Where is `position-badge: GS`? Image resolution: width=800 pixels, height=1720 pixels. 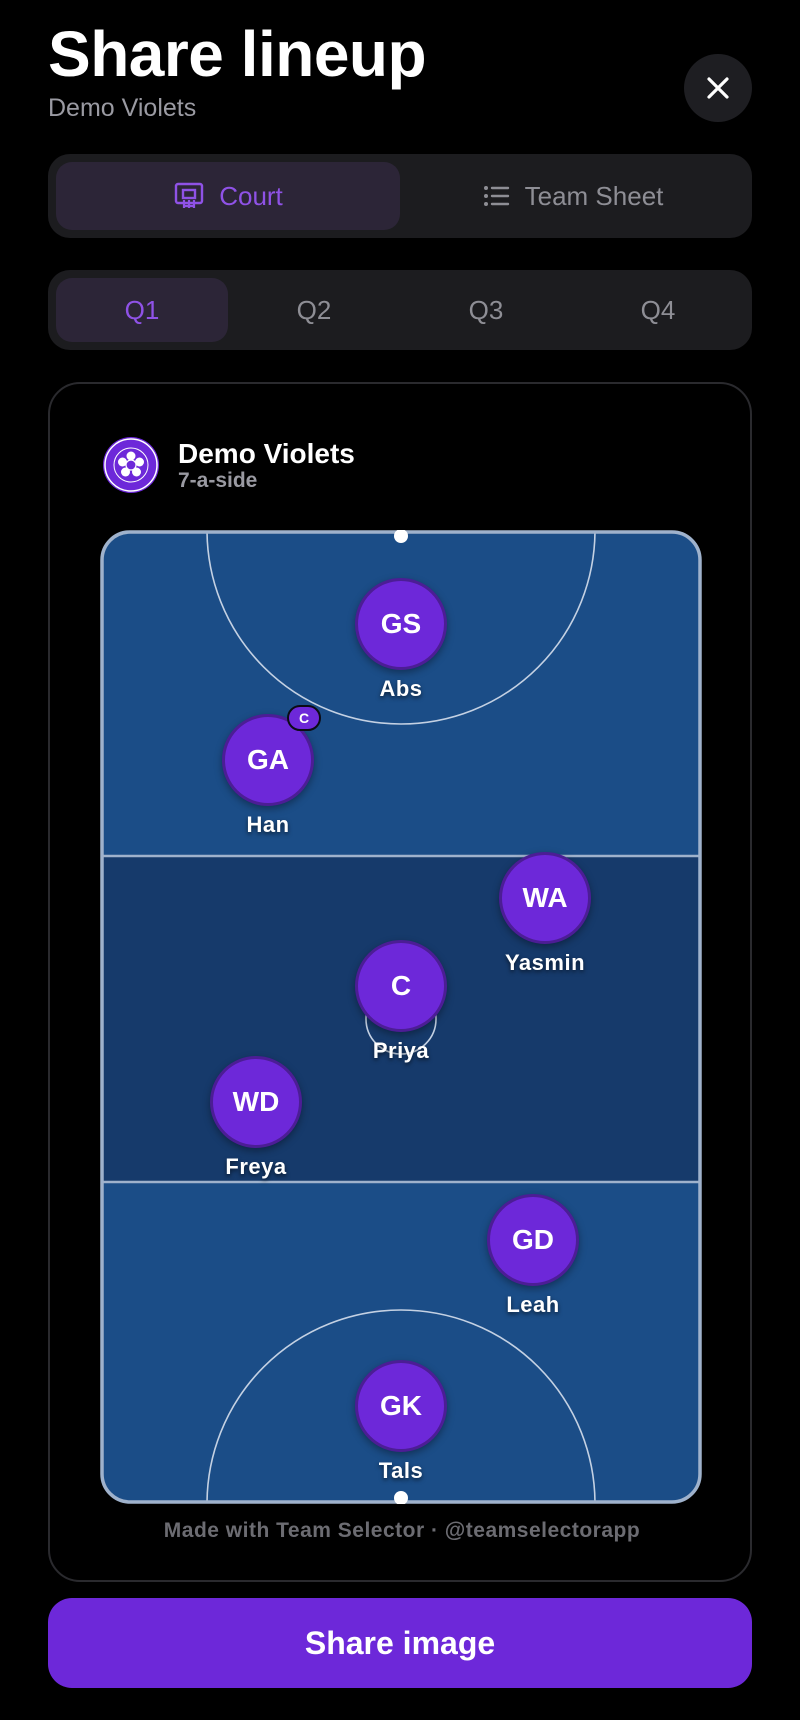 position-badge: GS is located at coordinates (401, 624).